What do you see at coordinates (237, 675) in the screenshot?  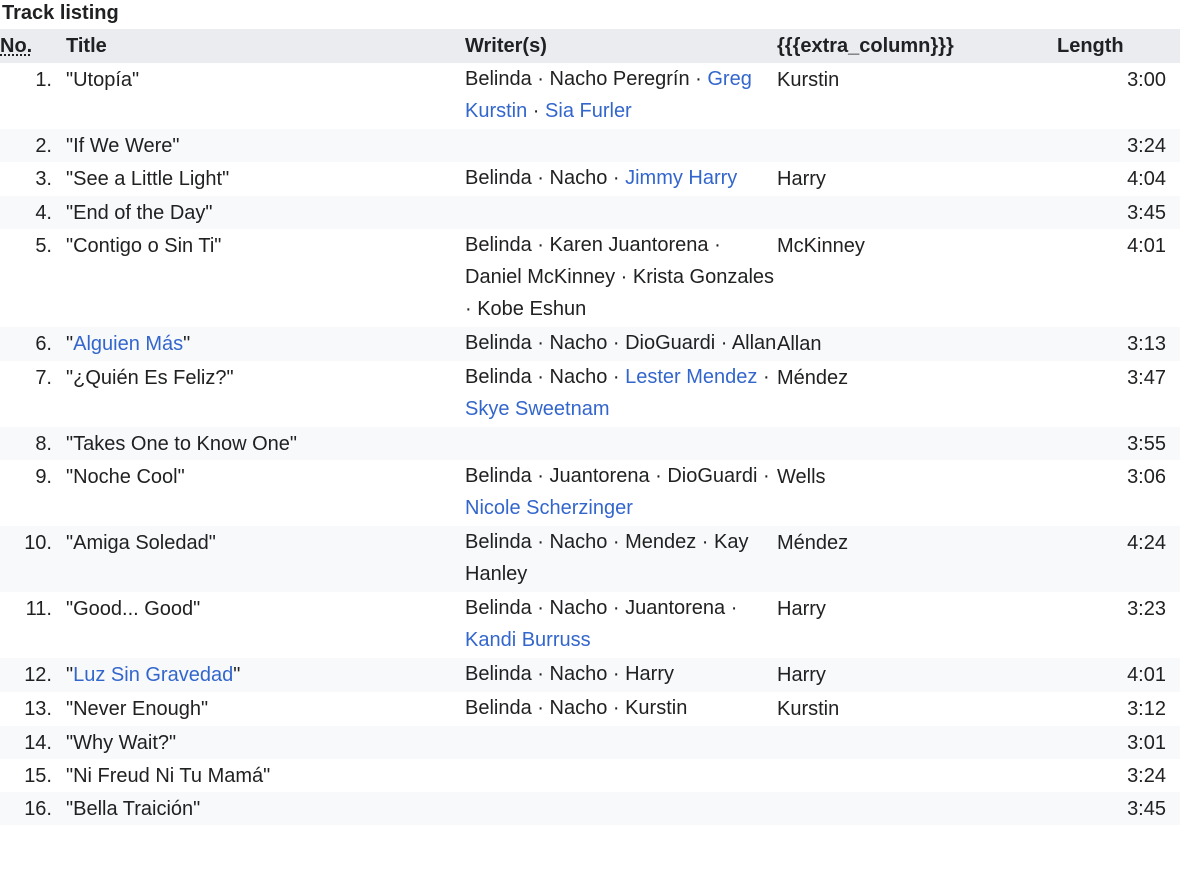 I see `track-title-text: "` at bounding box center [237, 675].